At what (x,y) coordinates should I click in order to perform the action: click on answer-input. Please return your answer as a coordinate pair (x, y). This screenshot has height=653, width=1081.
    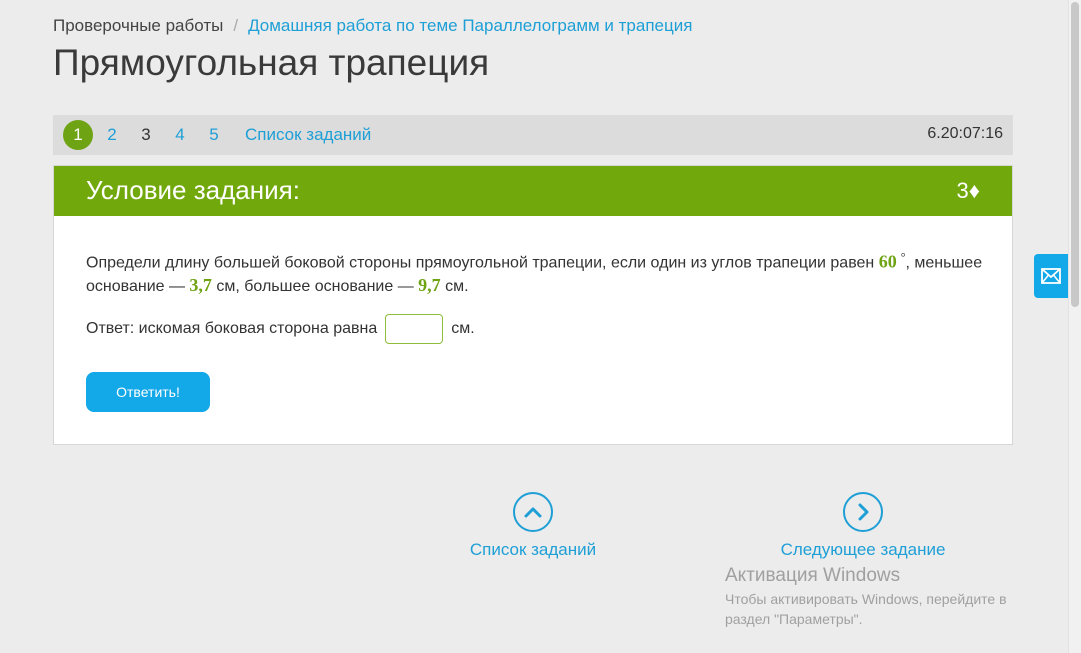
    Looking at the image, I should click on (414, 329).